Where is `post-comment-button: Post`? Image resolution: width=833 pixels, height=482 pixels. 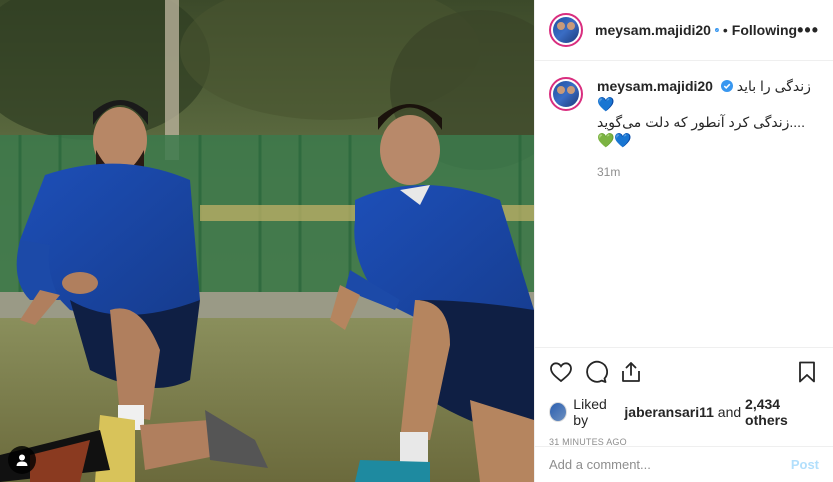
post-comment-button: Post is located at coordinates (805, 464).